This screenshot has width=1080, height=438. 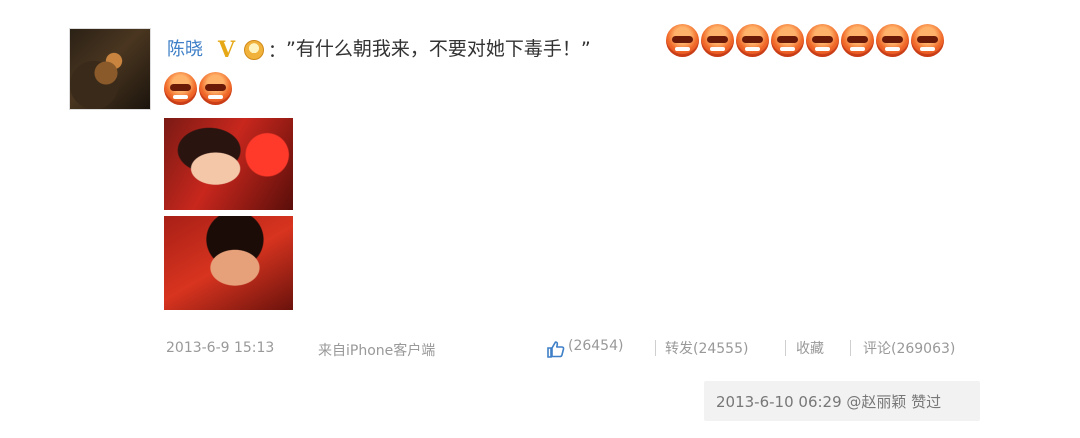 I want to click on liked-by-note: 2013-6-10 06:29 @赵丽颖 赞过, so click(x=828, y=401).